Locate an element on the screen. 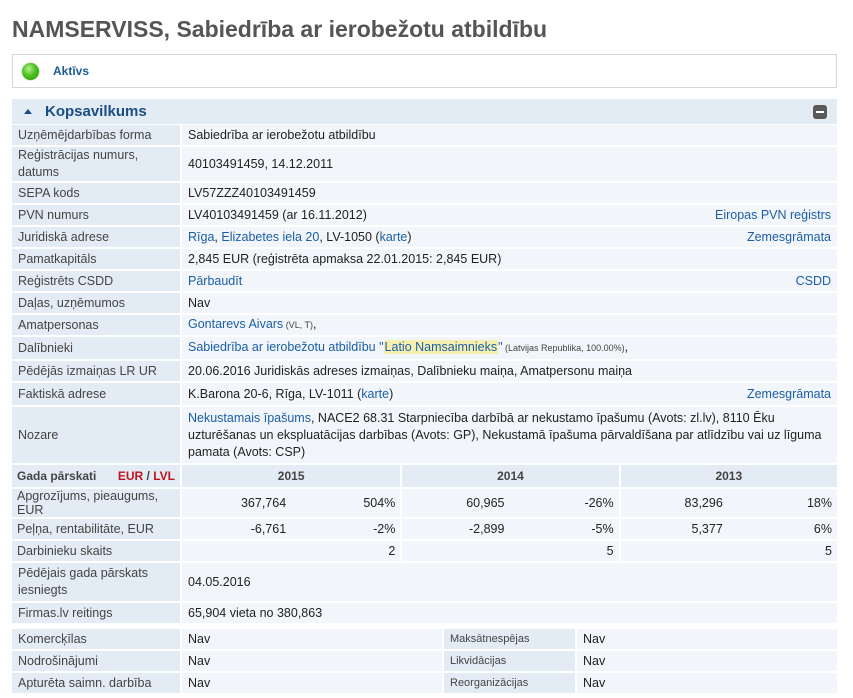 This screenshot has height=698, width=853. row-label: Reģistrācijas numurs, datums is located at coordinates (97, 165).